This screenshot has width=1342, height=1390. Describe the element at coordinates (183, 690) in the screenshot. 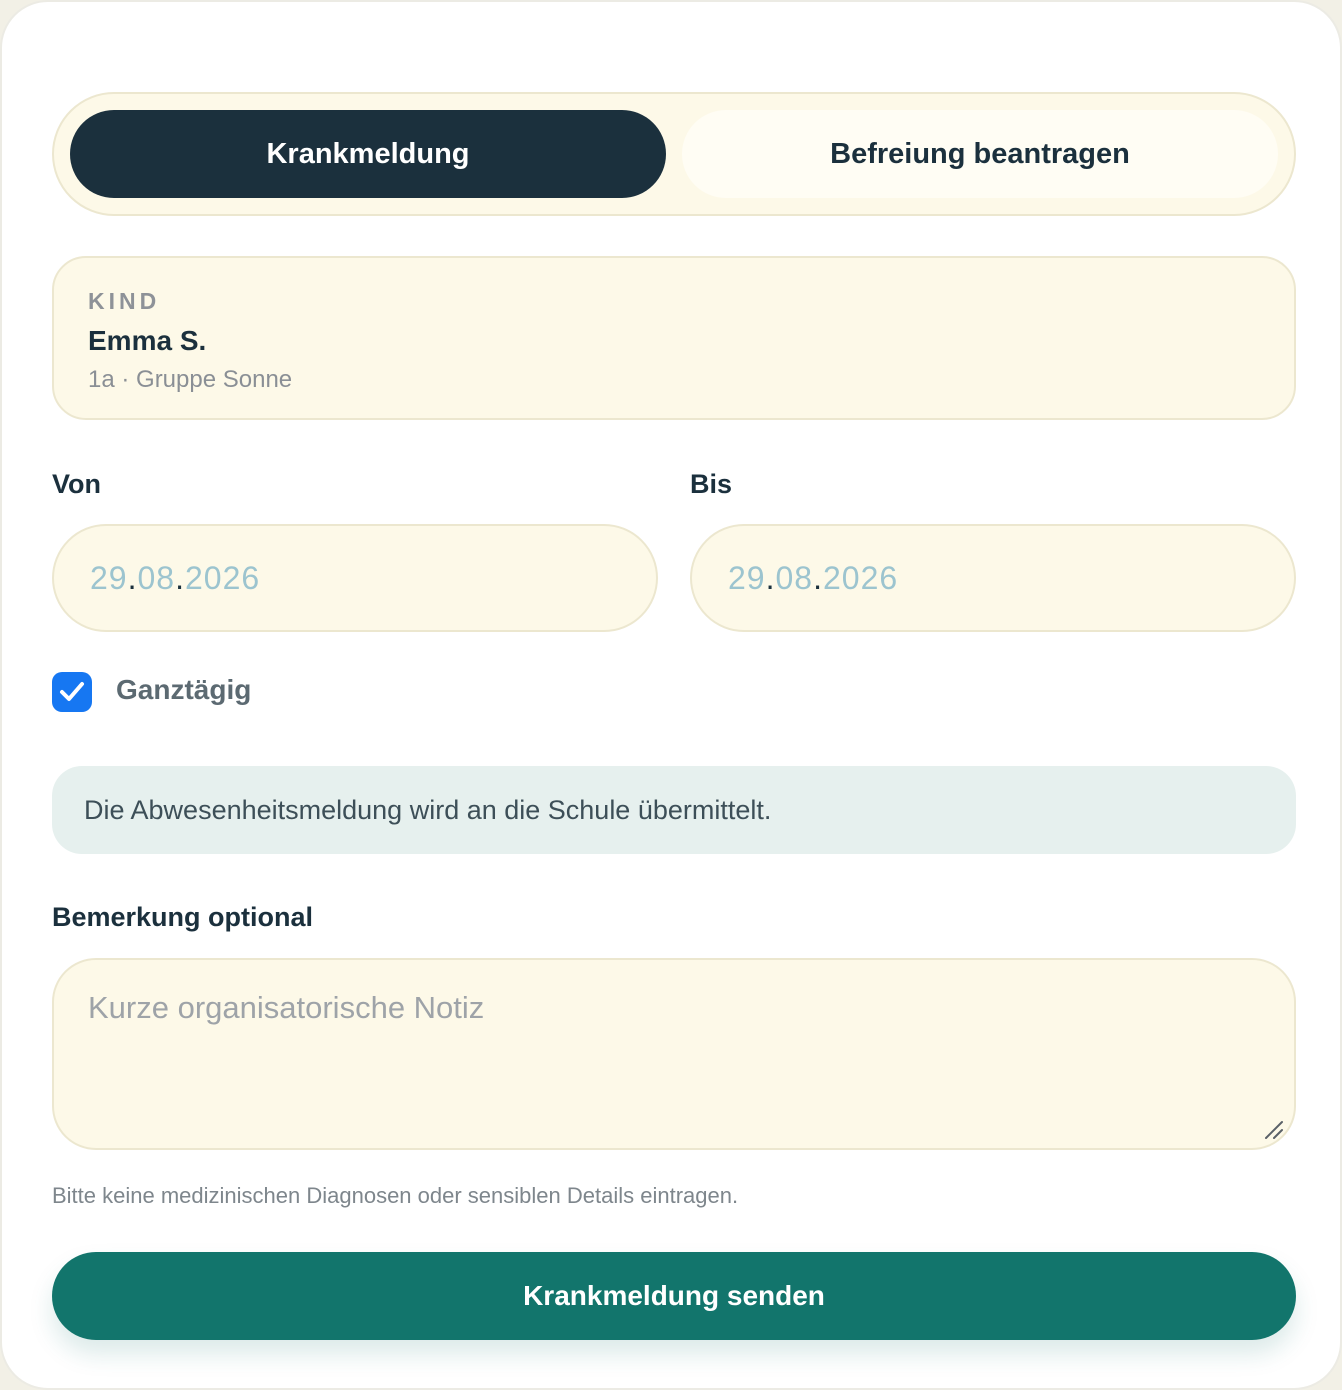

I see `all-day-label: Ganztägig` at that location.